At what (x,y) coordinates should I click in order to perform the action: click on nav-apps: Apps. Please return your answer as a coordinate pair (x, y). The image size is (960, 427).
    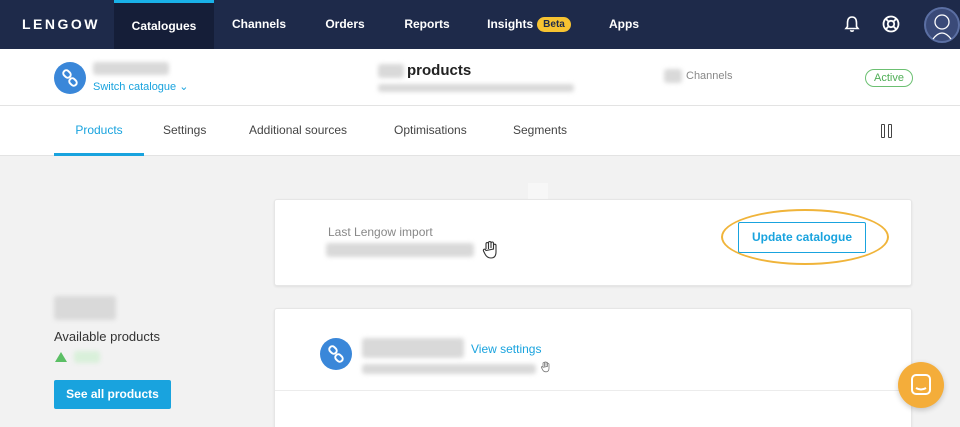
    Looking at the image, I should click on (624, 24).